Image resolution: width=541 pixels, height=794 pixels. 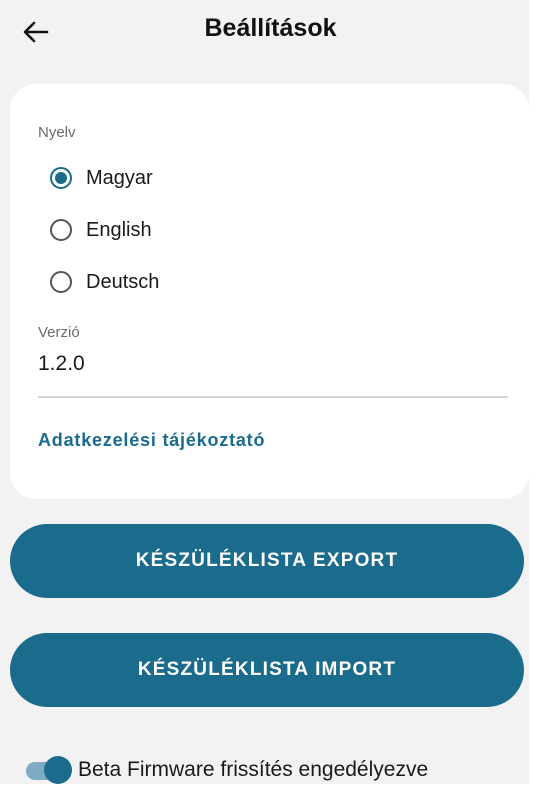 I want to click on screenshot-border-bottom, so click(x=270, y=789).